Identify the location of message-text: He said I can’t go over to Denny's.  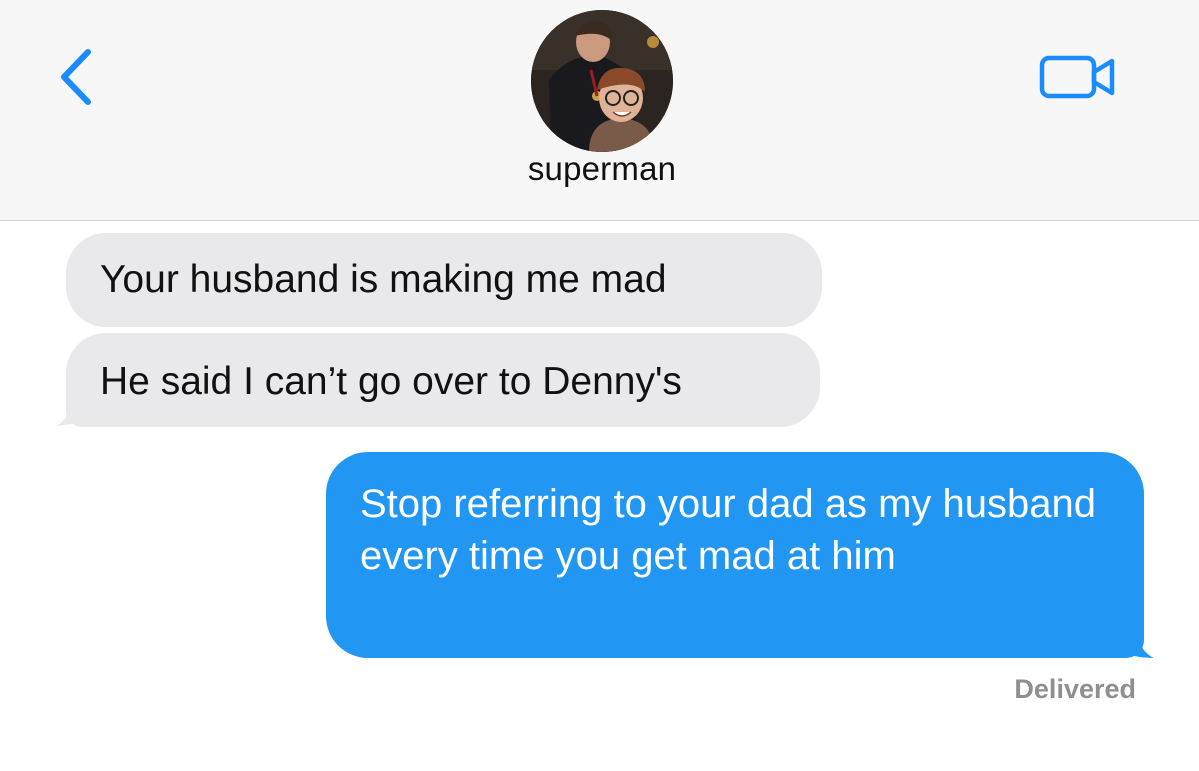
(391, 381).